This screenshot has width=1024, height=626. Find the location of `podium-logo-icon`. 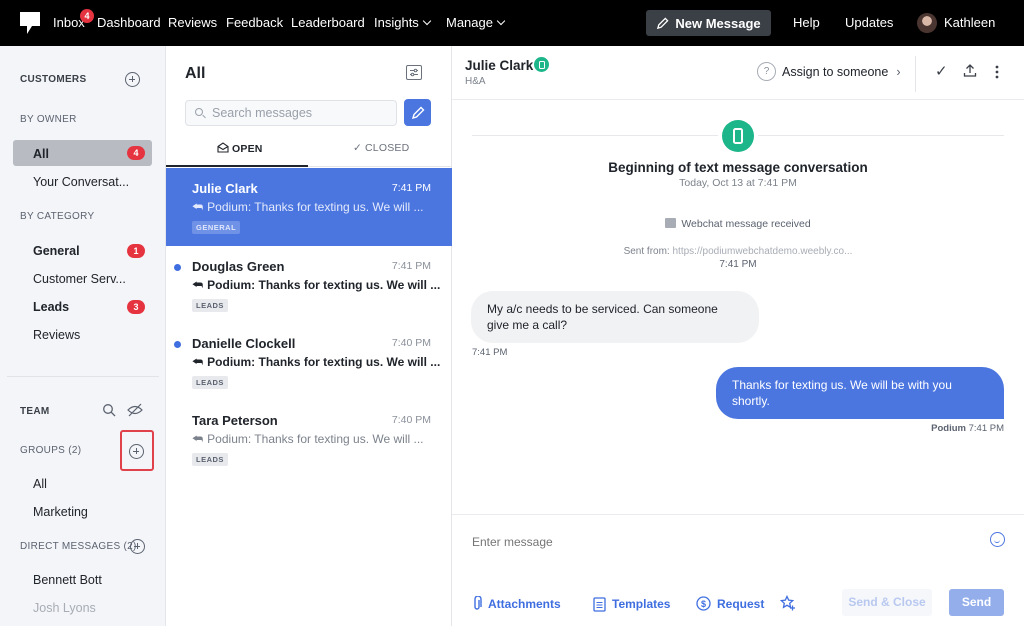

podium-logo-icon is located at coordinates (30, 23).